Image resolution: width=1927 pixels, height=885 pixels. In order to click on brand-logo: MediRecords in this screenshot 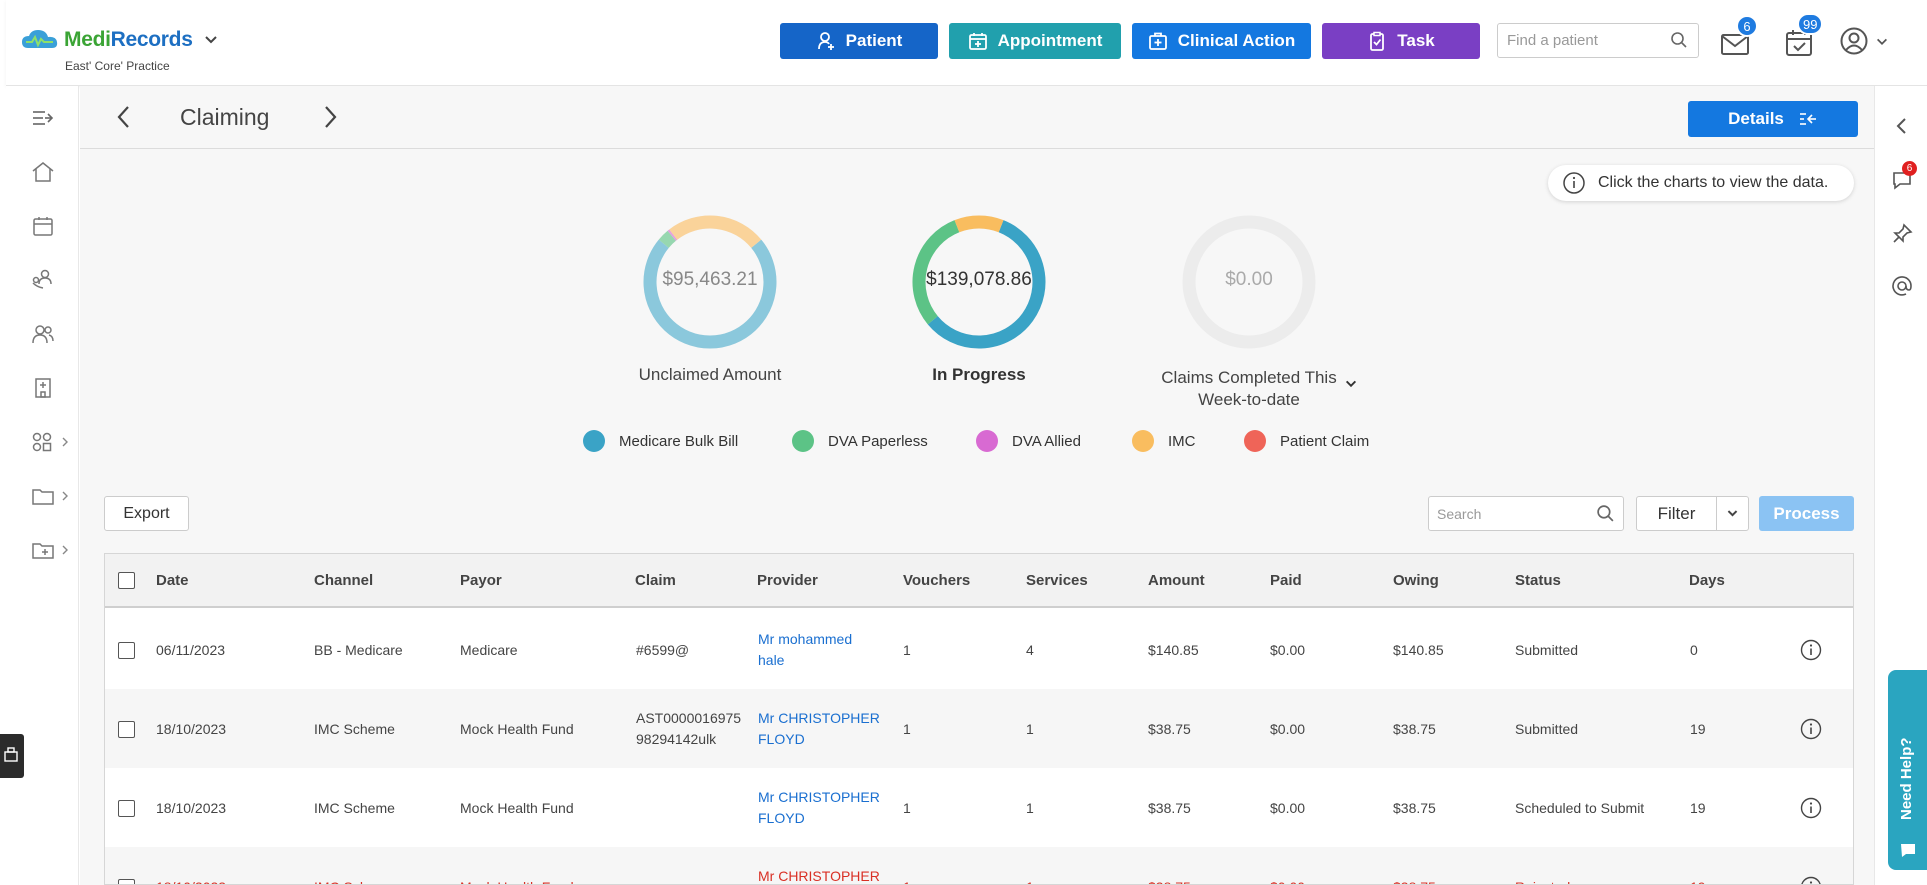, I will do `click(119, 40)`.